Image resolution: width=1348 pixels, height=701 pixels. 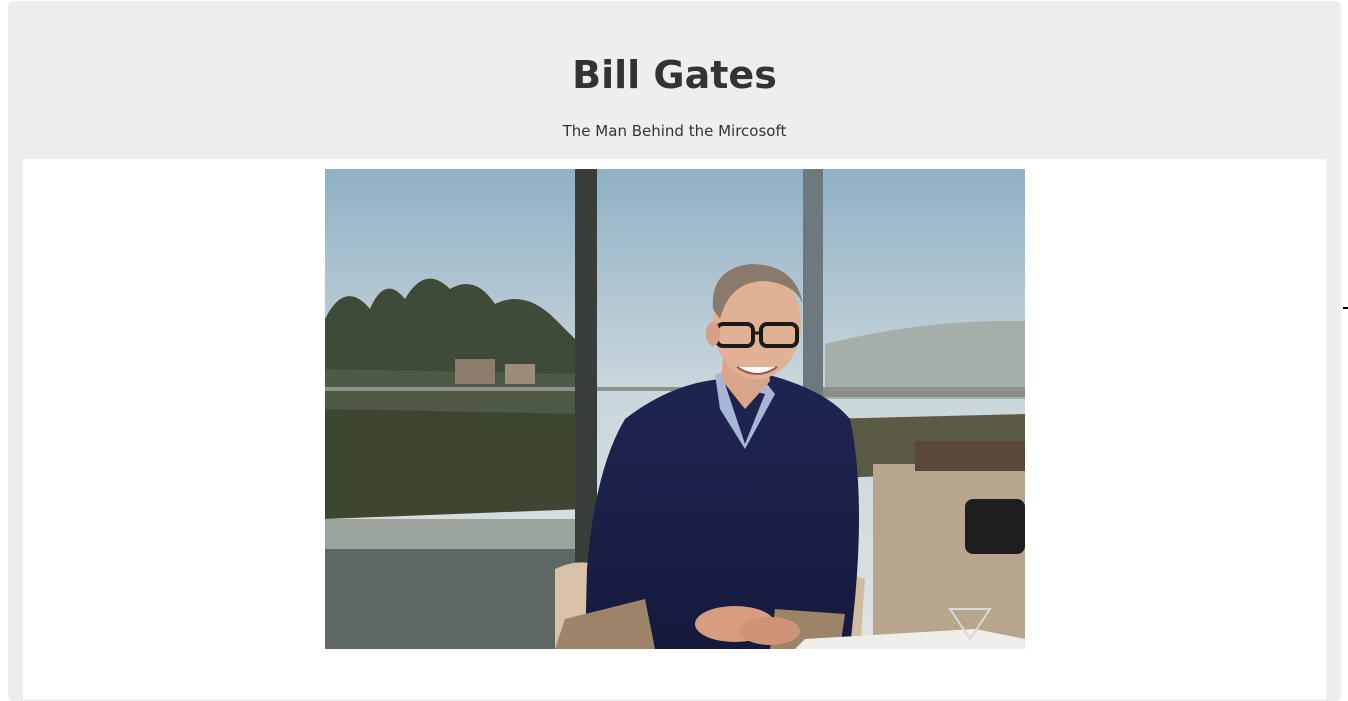 What do you see at coordinates (1345, 308) in the screenshot?
I see `edge-mark` at bounding box center [1345, 308].